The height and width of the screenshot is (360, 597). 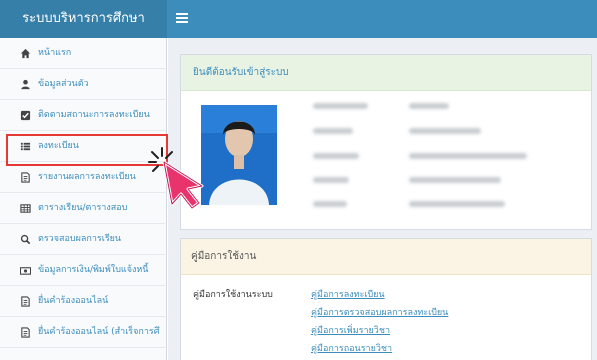 I want to click on search-icon, so click(x=25, y=239).